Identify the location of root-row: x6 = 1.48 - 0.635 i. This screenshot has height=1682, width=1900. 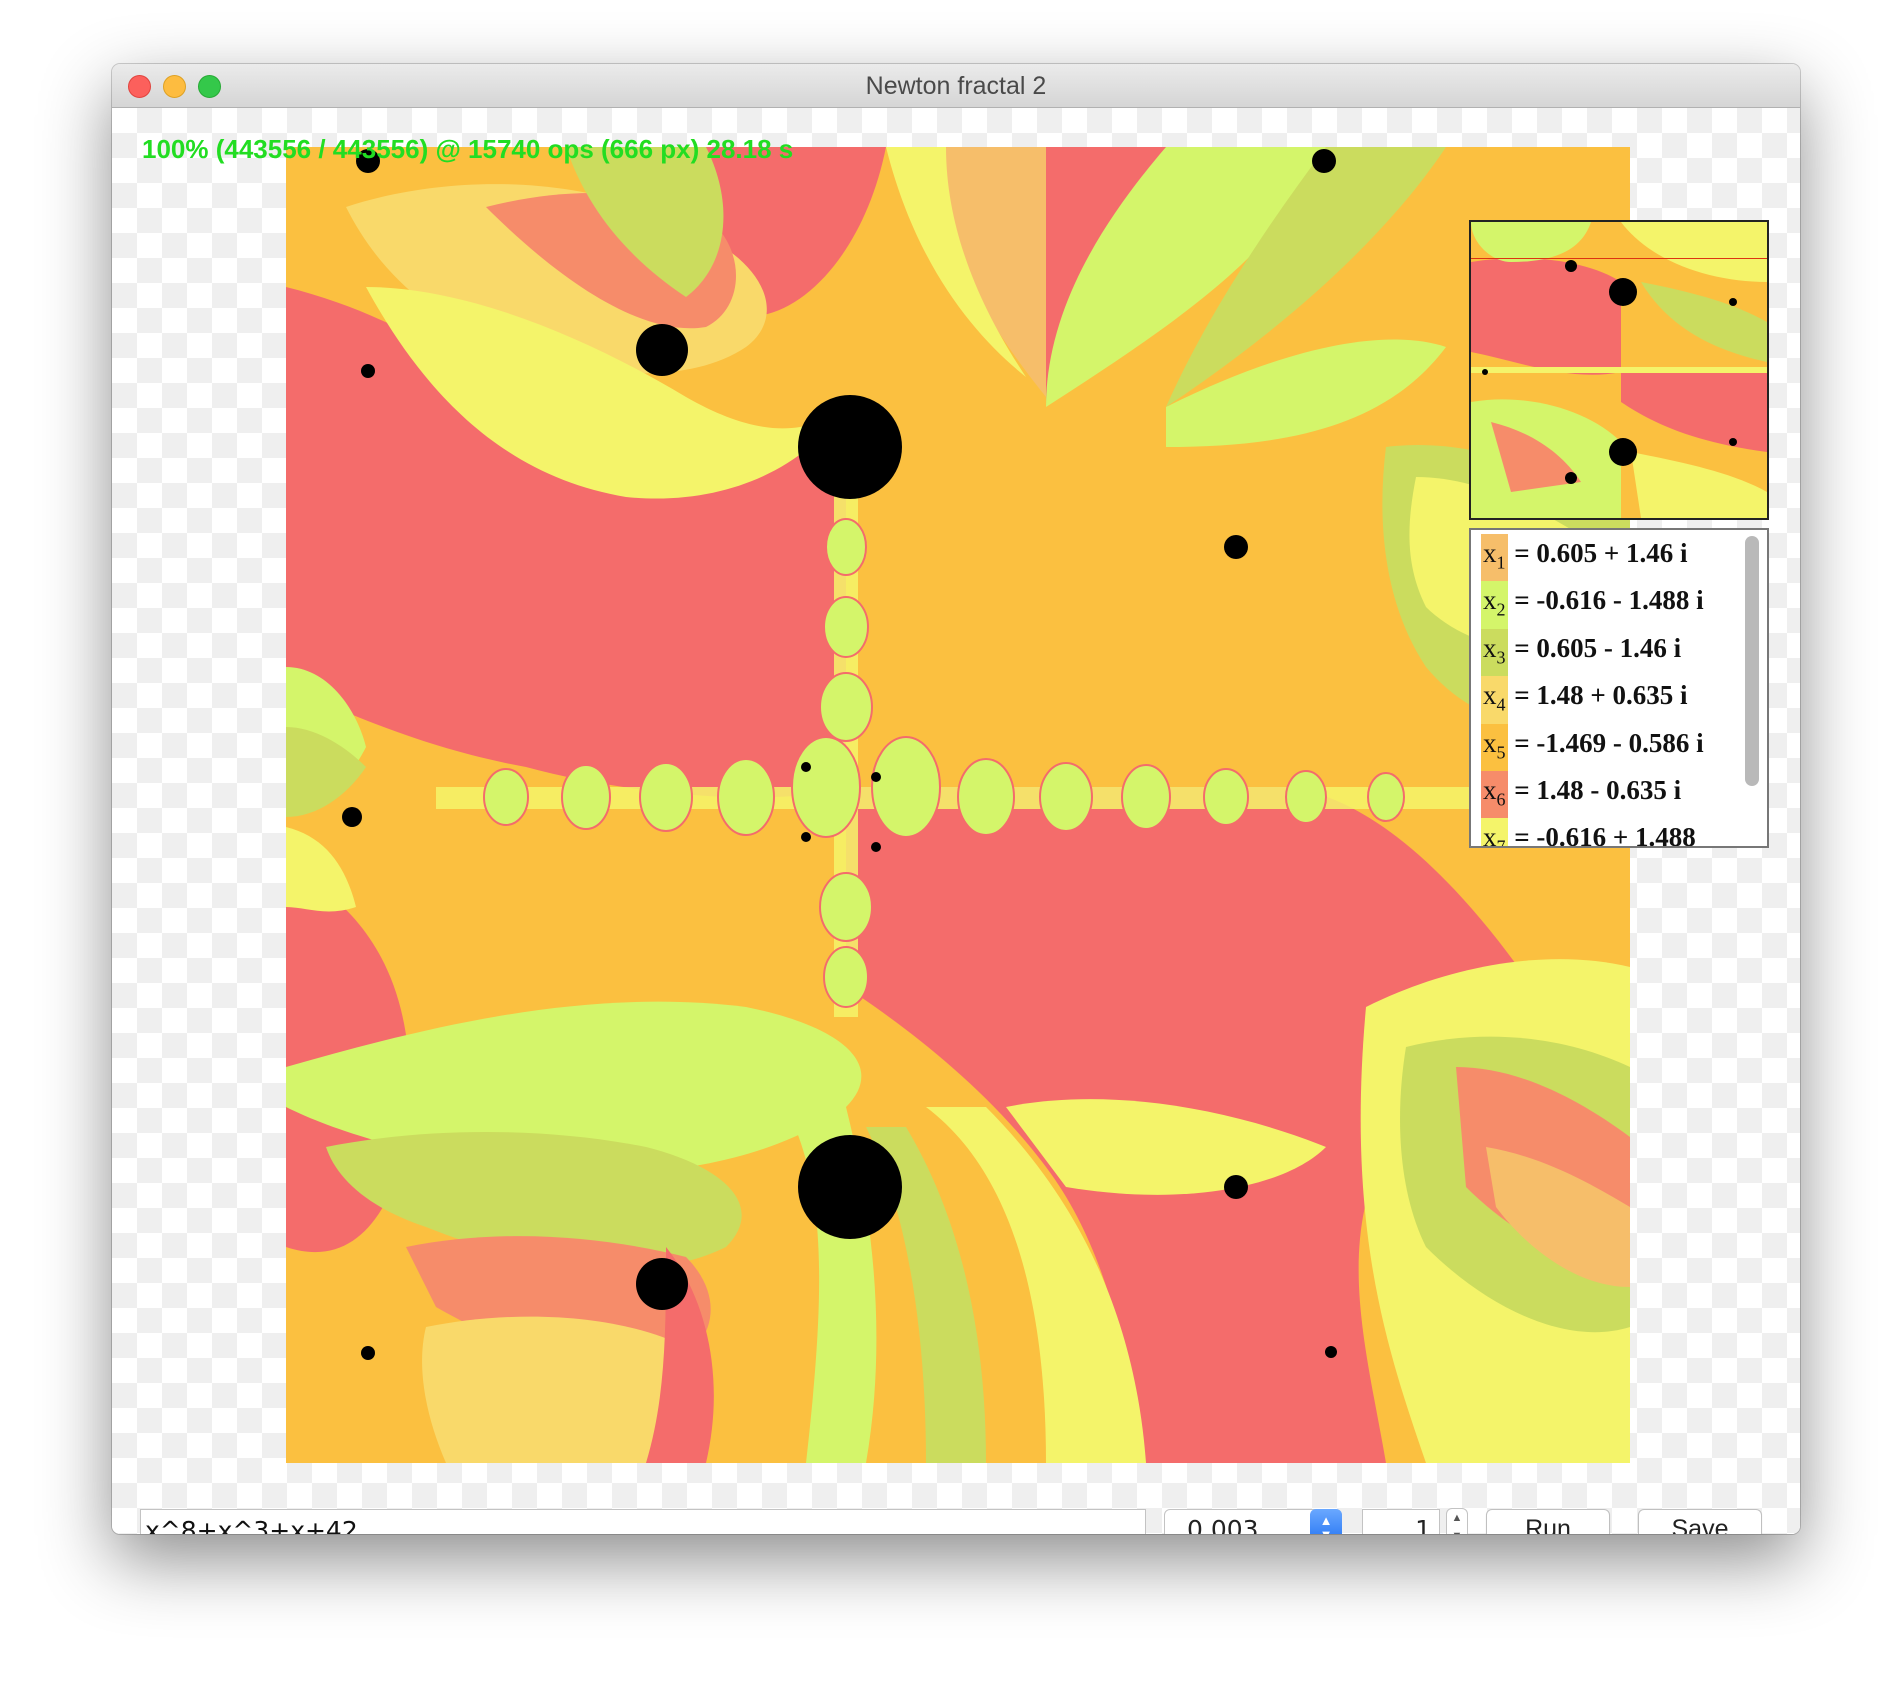
(1609, 794).